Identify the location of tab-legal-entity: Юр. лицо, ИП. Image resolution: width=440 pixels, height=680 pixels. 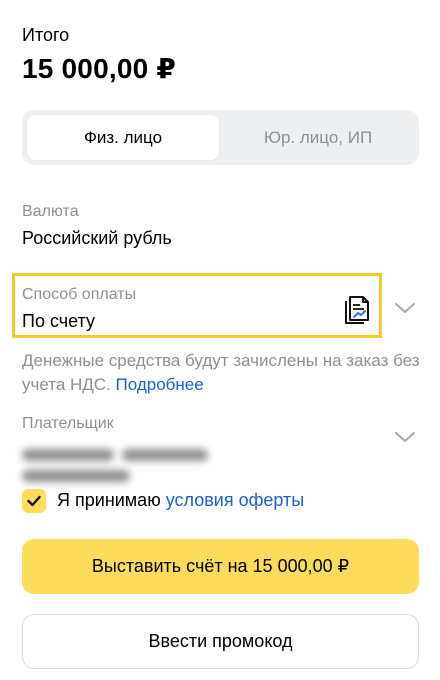
(318, 137).